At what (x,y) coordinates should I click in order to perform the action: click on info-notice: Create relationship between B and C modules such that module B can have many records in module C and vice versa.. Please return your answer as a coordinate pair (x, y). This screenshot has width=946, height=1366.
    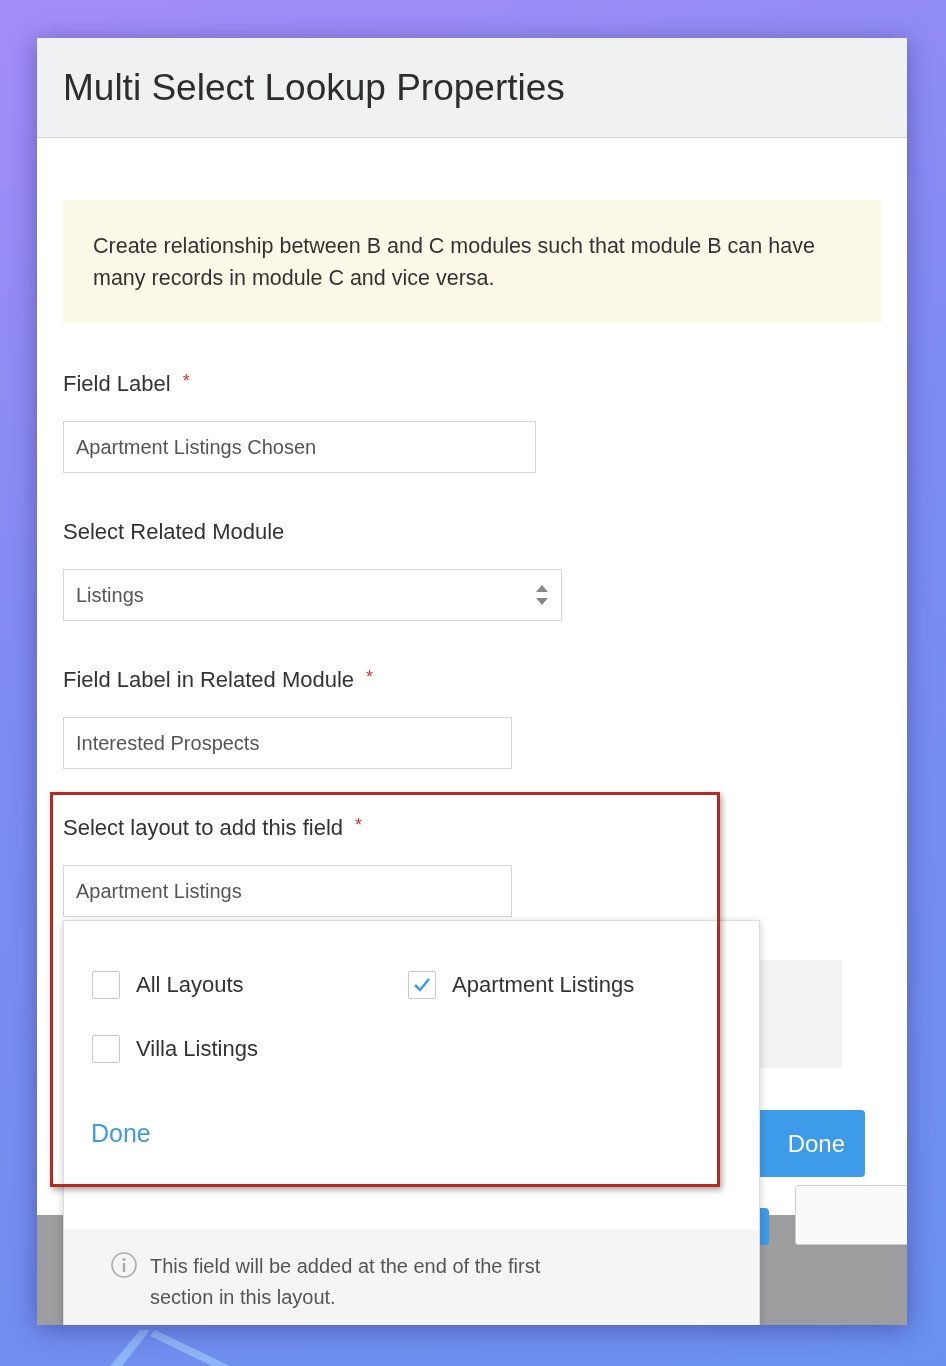
    Looking at the image, I should click on (472, 261).